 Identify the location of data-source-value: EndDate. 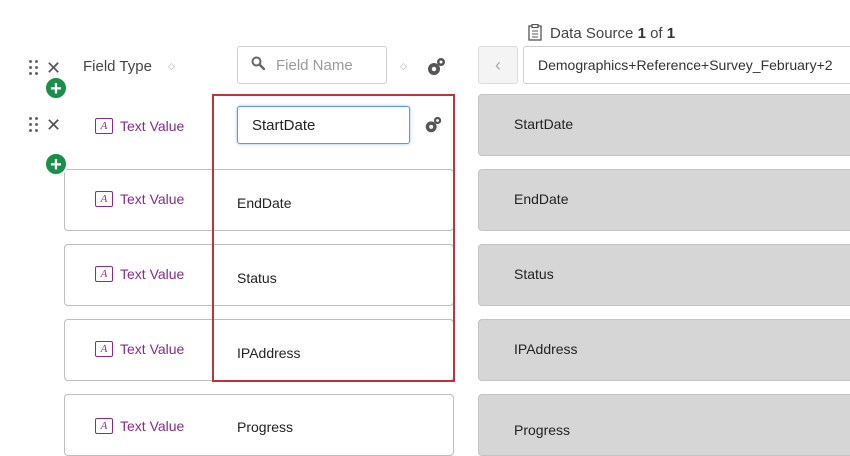
(541, 199).